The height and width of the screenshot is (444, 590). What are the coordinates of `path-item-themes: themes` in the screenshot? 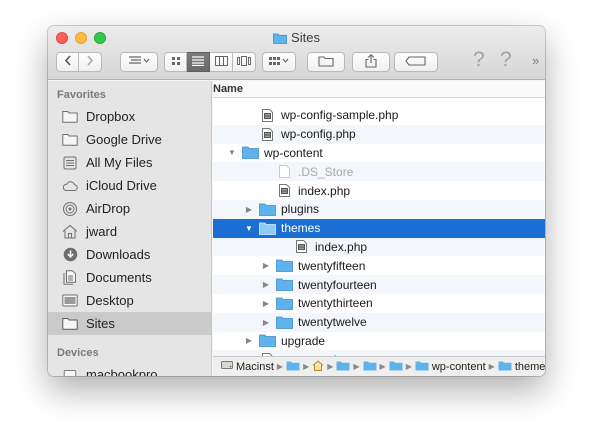 It's located at (521, 367).